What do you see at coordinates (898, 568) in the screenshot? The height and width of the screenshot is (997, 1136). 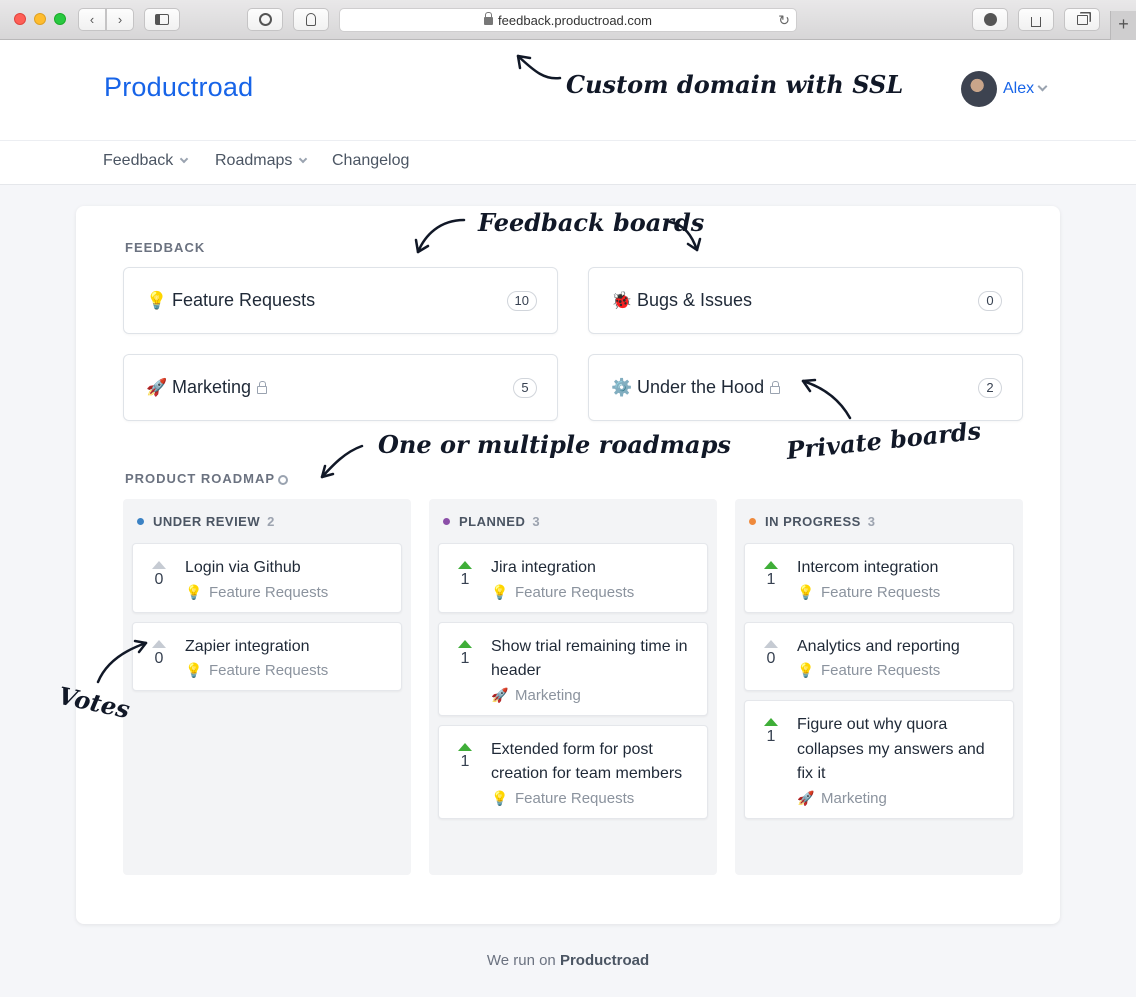 I see `post-title: Intercom integration` at bounding box center [898, 568].